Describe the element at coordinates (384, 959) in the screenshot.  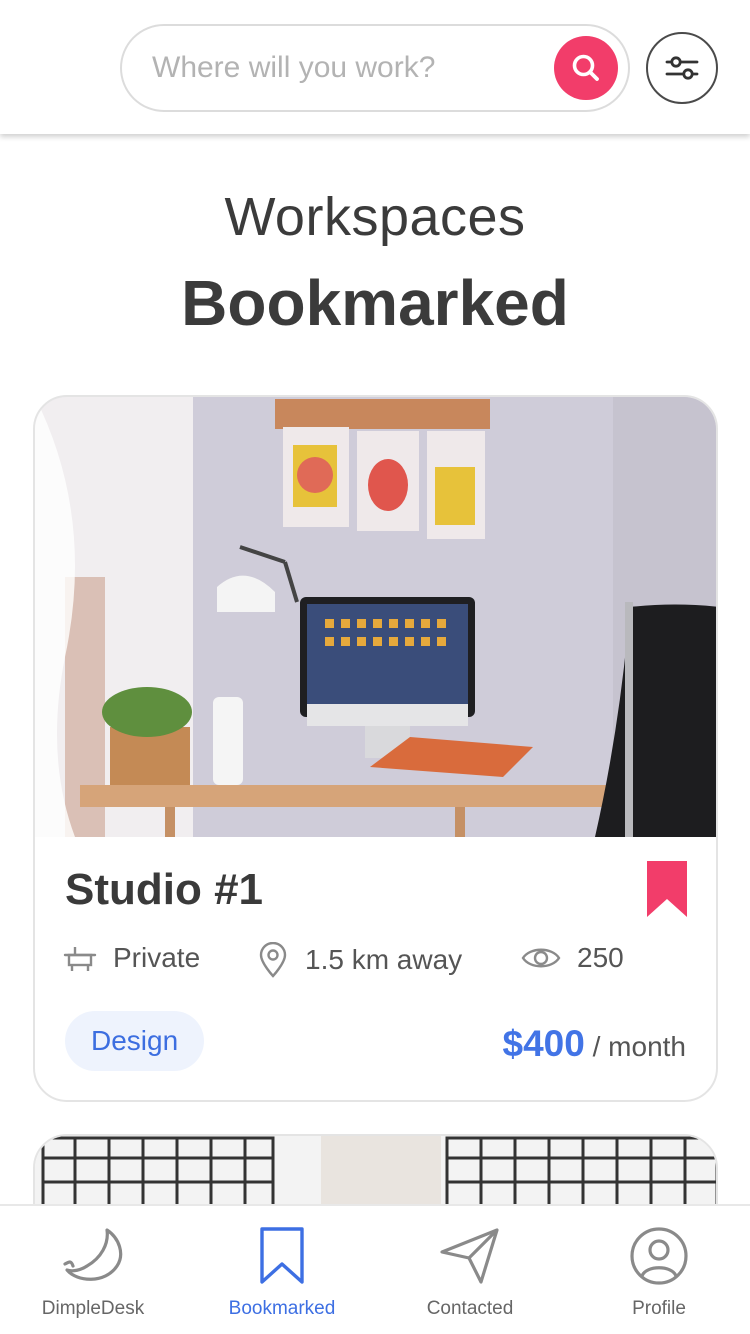
I see `workspace-distance-label: 1.5 km away` at that location.